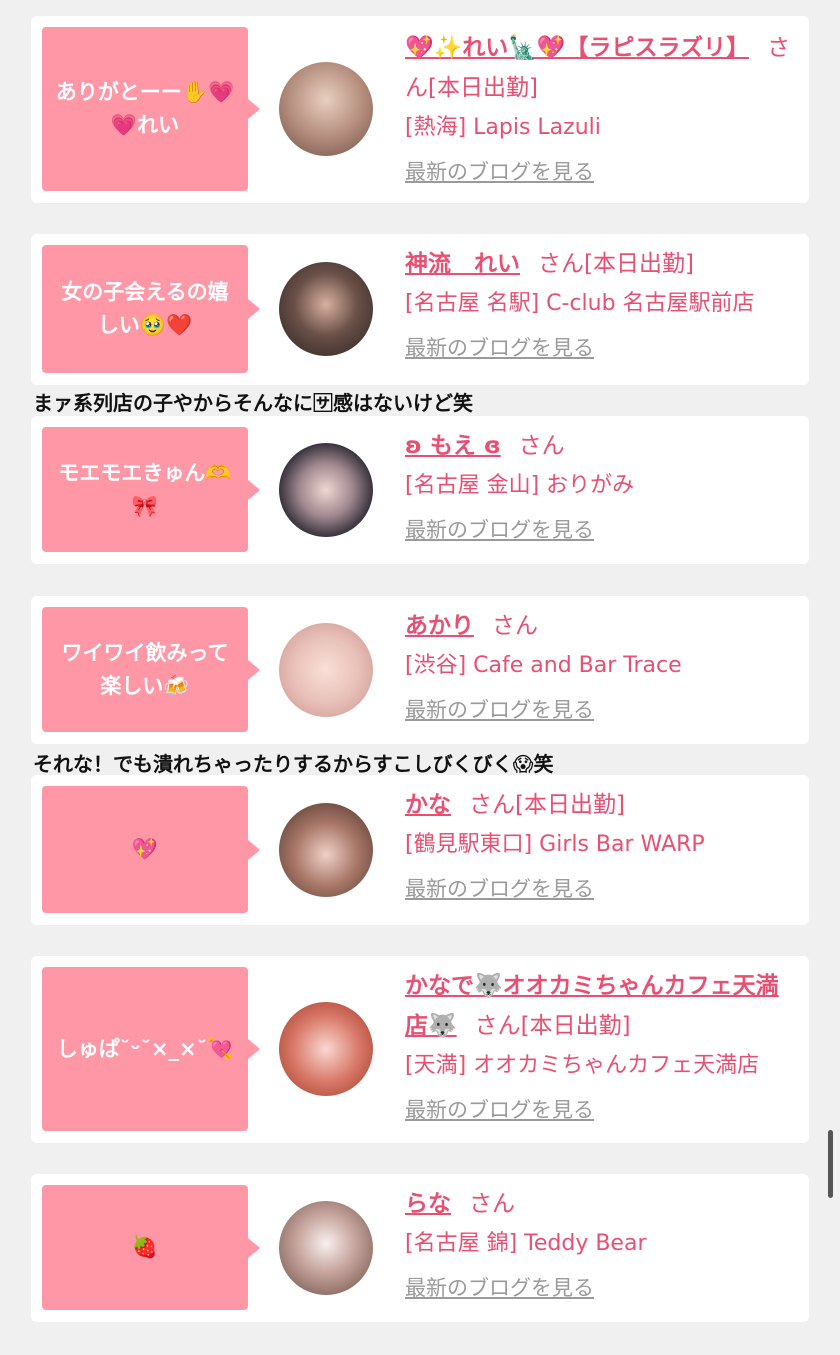  I want to click on cast-name-line: あかり さん, so click(603, 626).